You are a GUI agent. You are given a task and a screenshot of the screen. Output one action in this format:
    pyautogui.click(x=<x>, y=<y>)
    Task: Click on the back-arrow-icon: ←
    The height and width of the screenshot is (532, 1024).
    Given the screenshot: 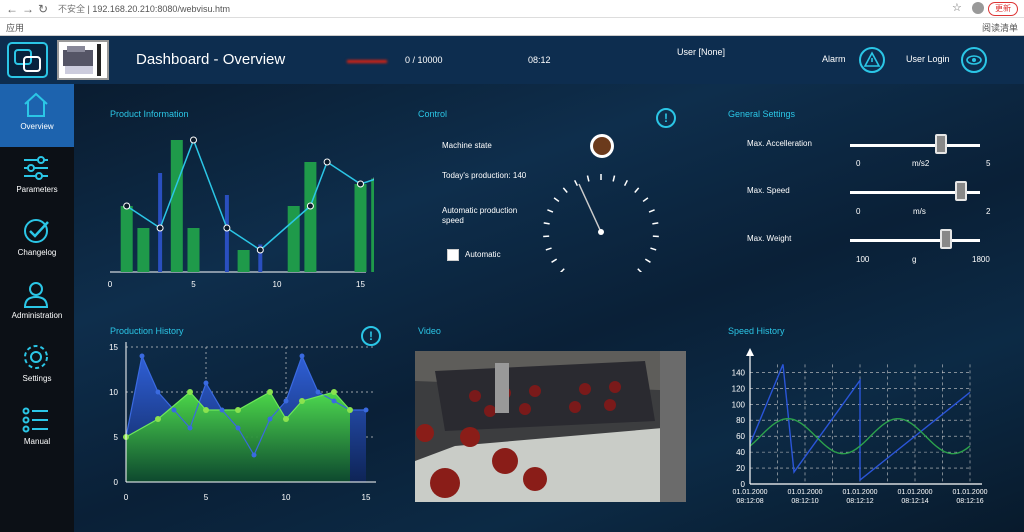 What is the action you would take?
    pyautogui.click(x=12, y=9)
    